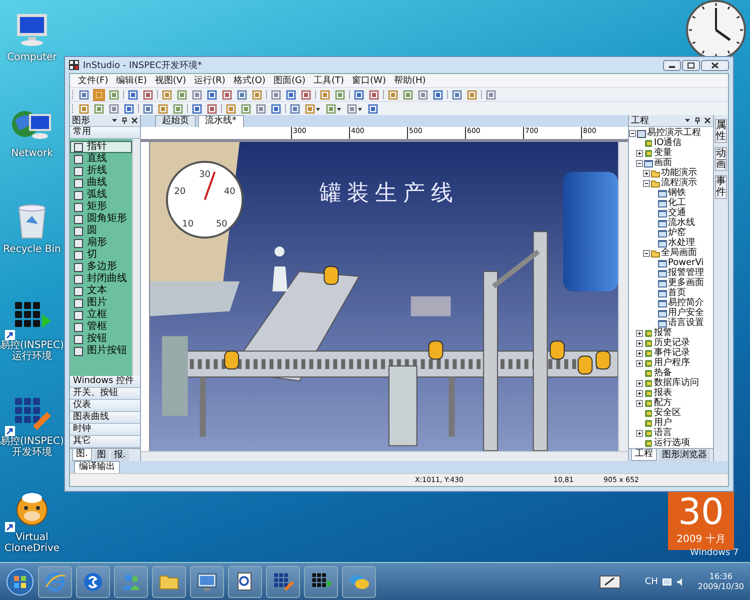 The height and width of the screenshot is (600, 750). Describe the element at coordinates (663, 163) in the screenshot. I see `tree-item: 画面` at that location.